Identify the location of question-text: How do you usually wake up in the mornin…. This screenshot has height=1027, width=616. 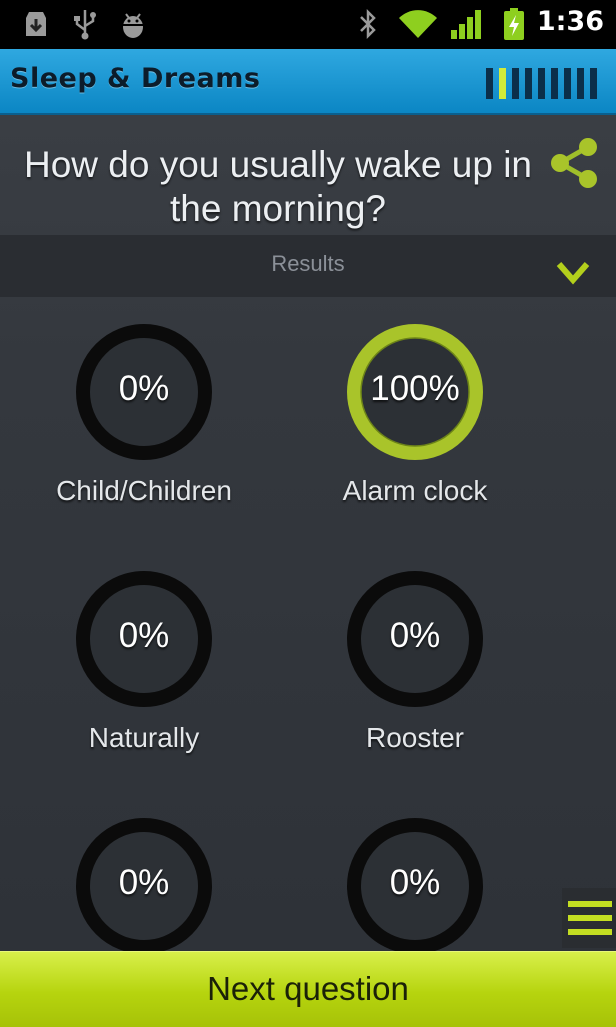
(277, 186).